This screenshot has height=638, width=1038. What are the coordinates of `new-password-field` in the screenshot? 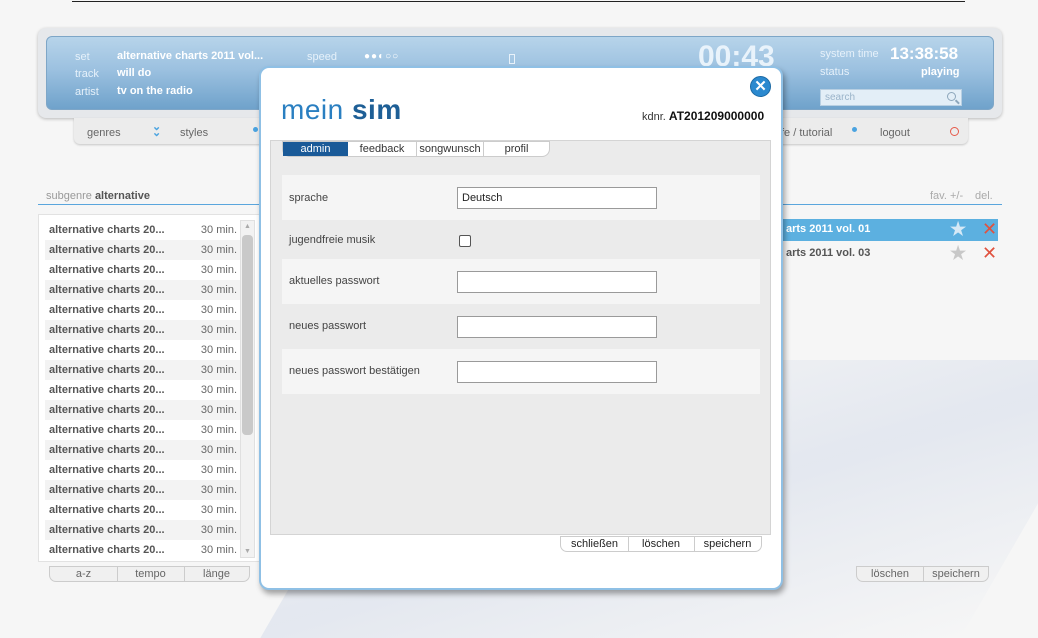 It's located at (557, 327).